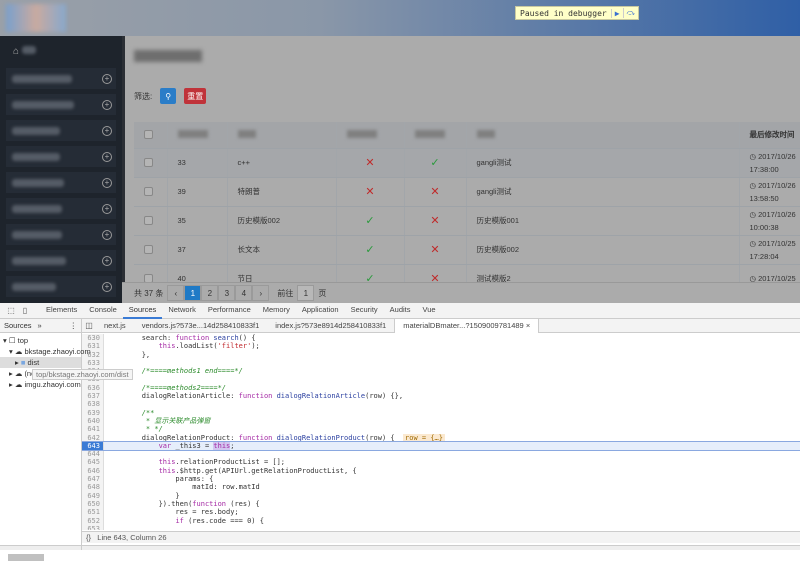 The image size is (800, 561). Describe the element at coordinates (40, 325) in the screenshot. I see `more-tabs-button: »` at that location.